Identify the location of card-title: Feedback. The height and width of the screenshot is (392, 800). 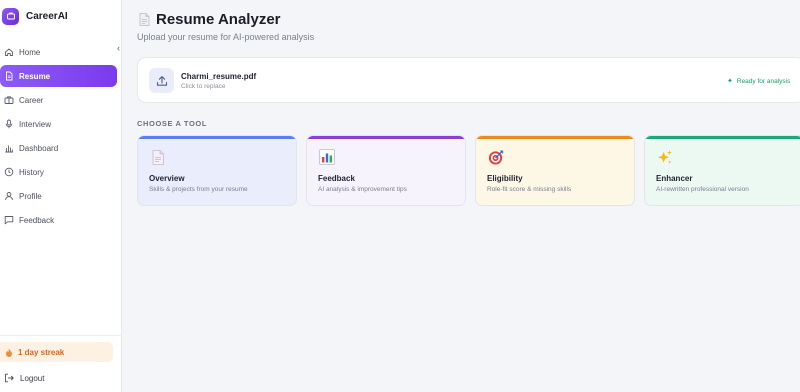
(336, 178).